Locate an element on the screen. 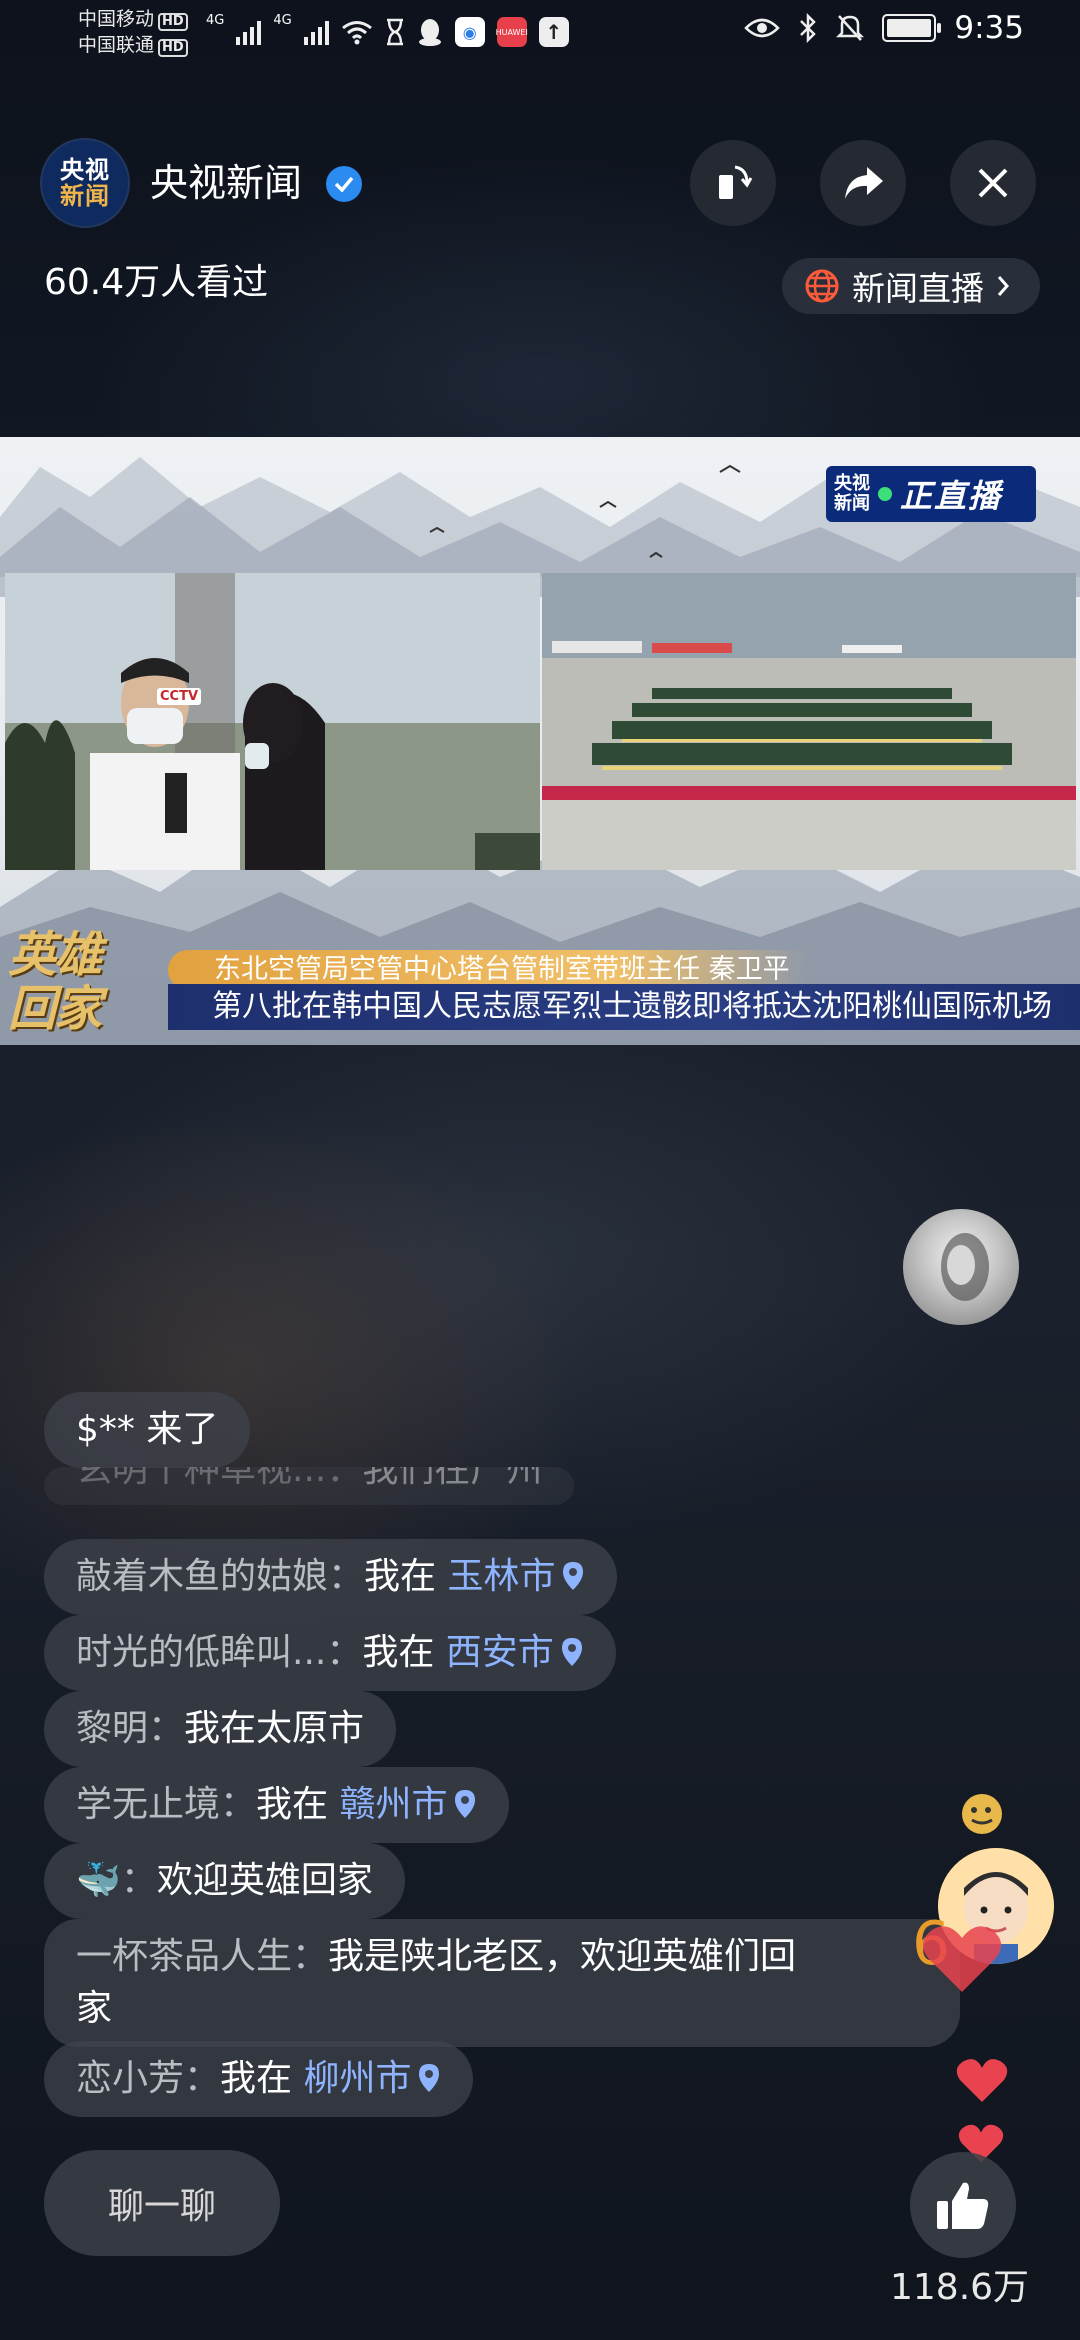 Image resolution: width=1080 pixels, height=2340 pixels. carrier-1: 中国移动 is located at coordinates (116, 19).